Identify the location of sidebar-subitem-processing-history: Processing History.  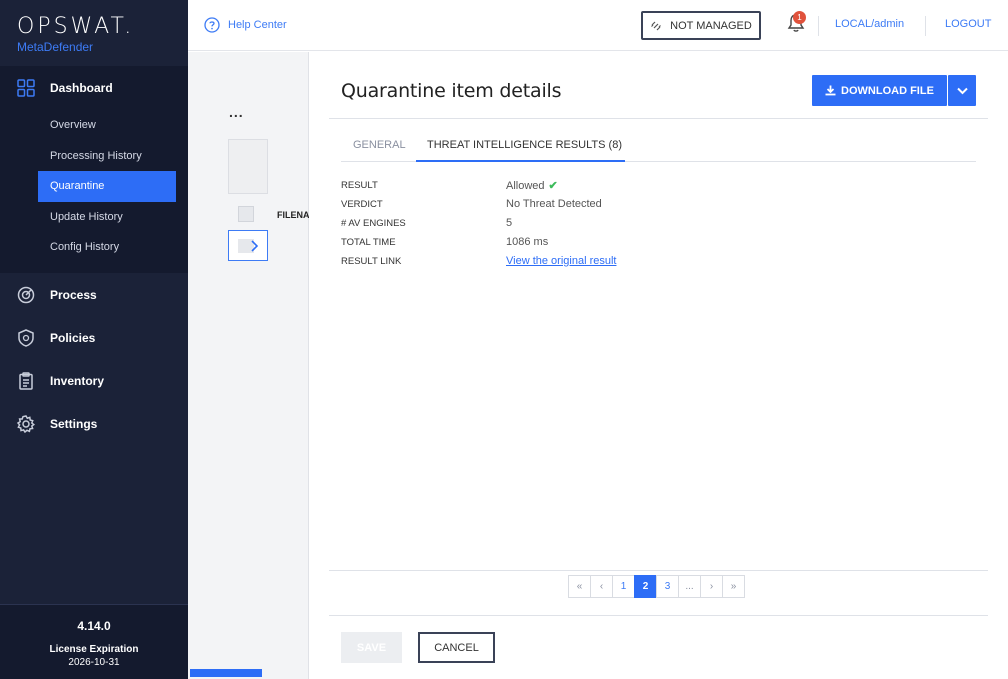
(94, 156).